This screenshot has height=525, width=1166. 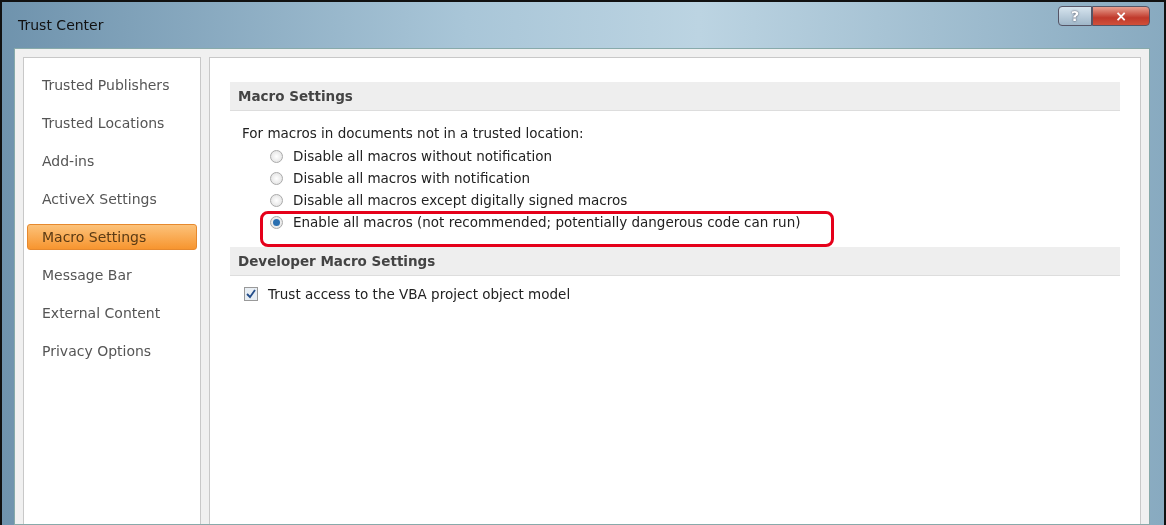 I want to click on option-label: Disable all macros except digitally signed macros, so click(x=460, y=200).